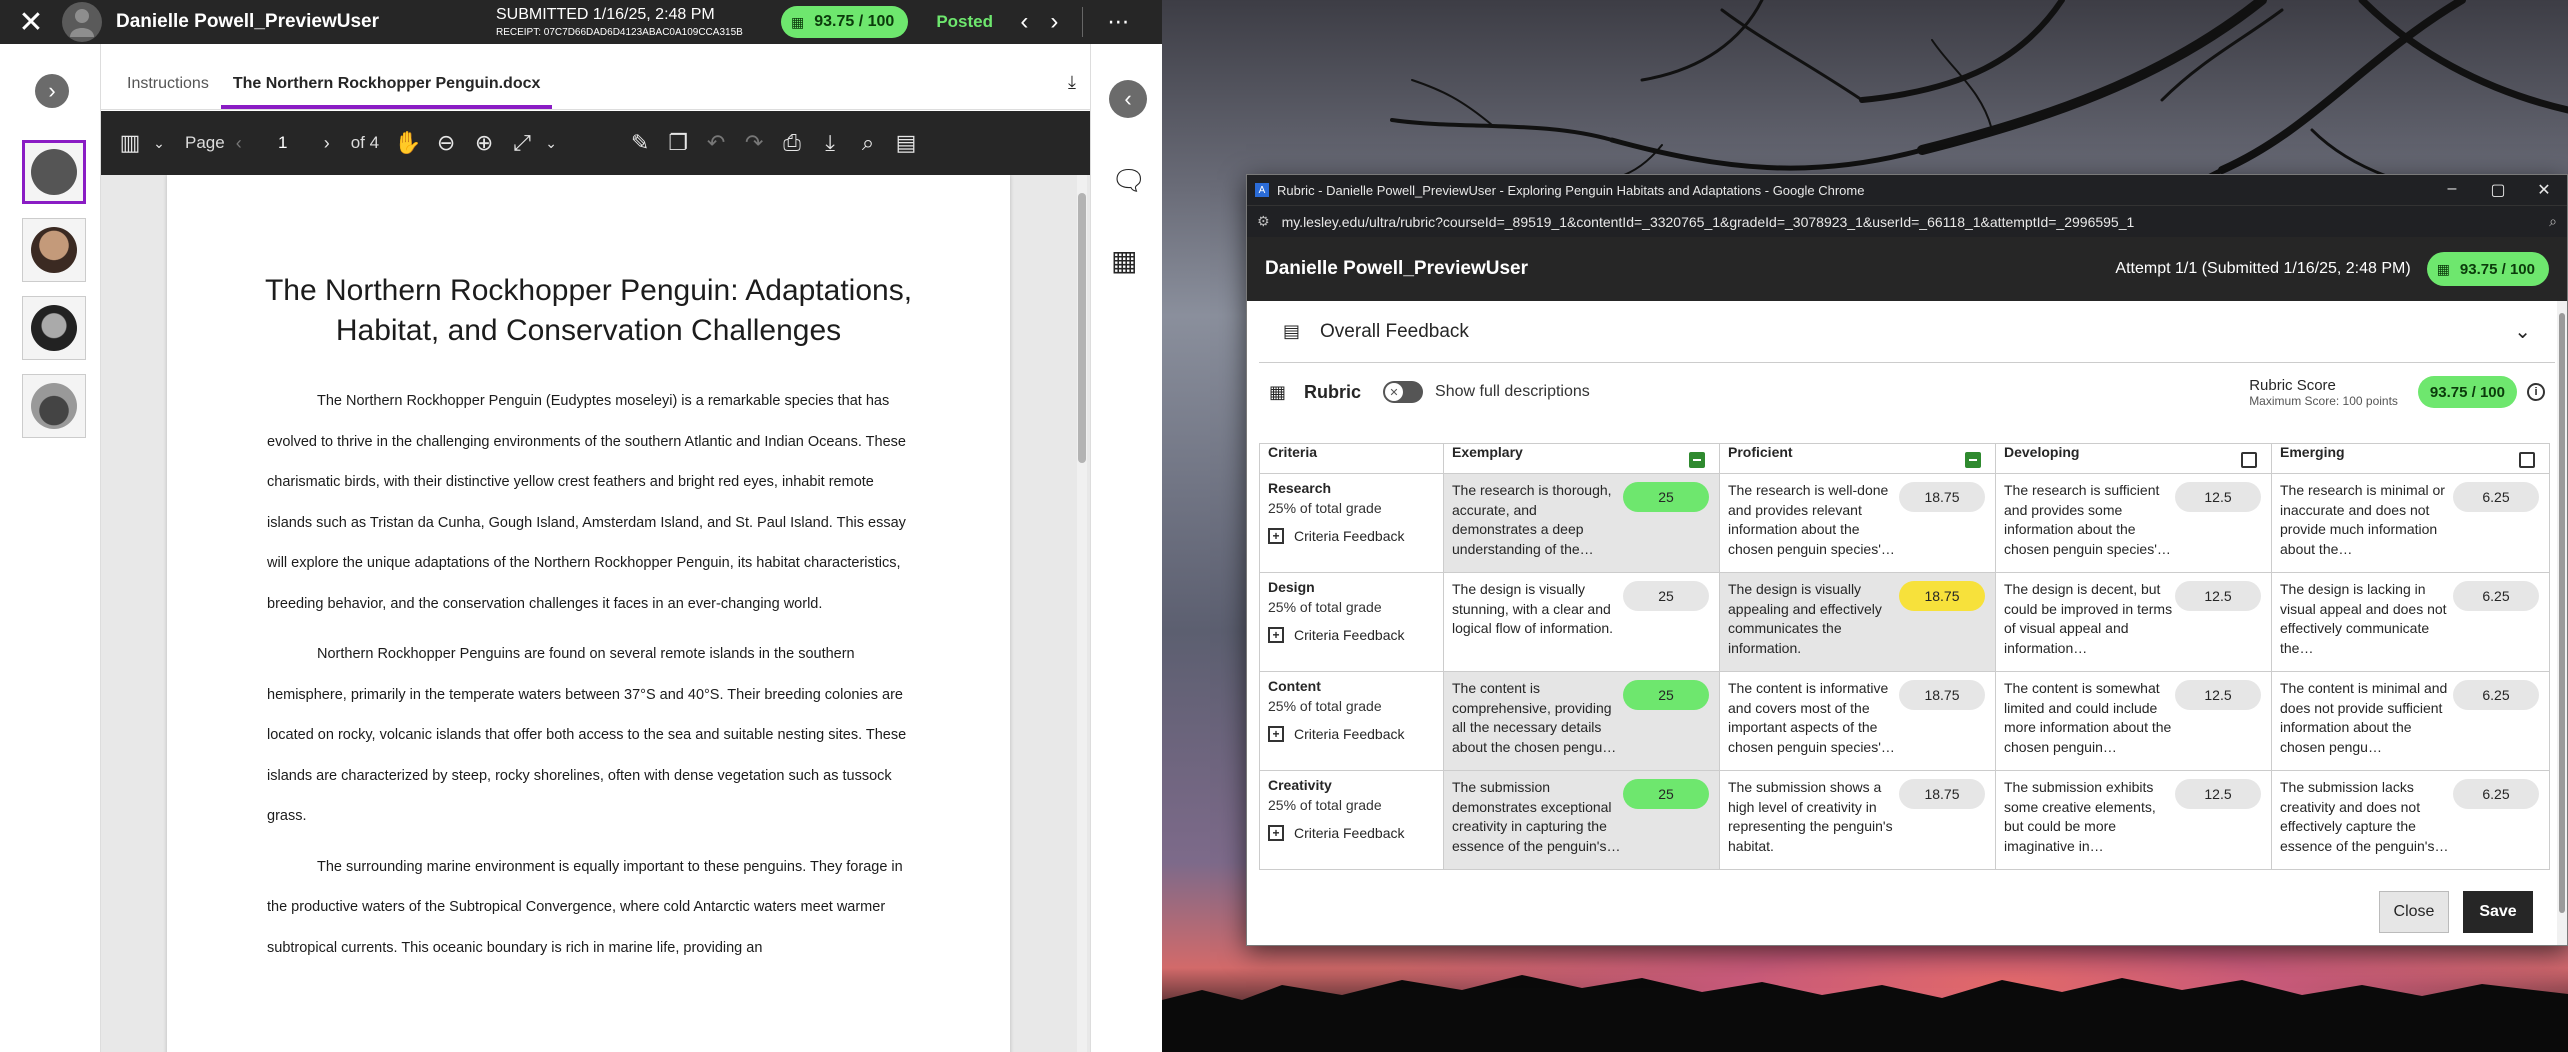  I want to click on close-button: Close, so click(2414, 912).